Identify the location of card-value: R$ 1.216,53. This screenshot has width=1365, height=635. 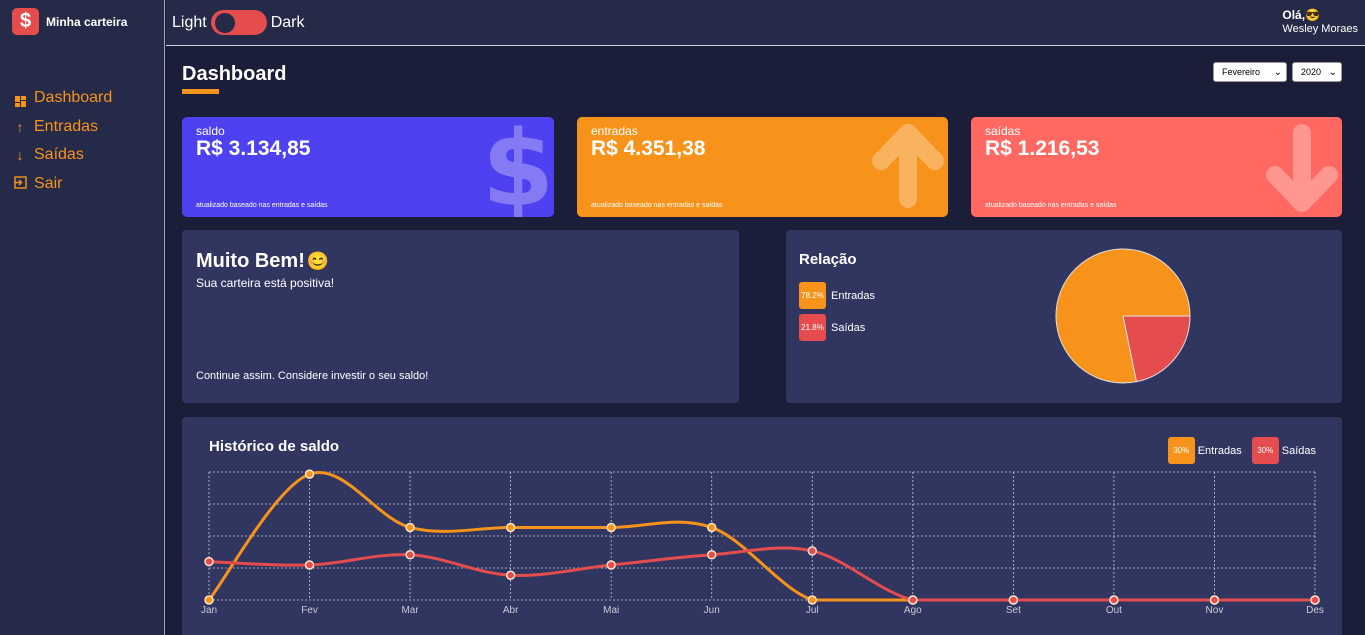
(1042, 148).